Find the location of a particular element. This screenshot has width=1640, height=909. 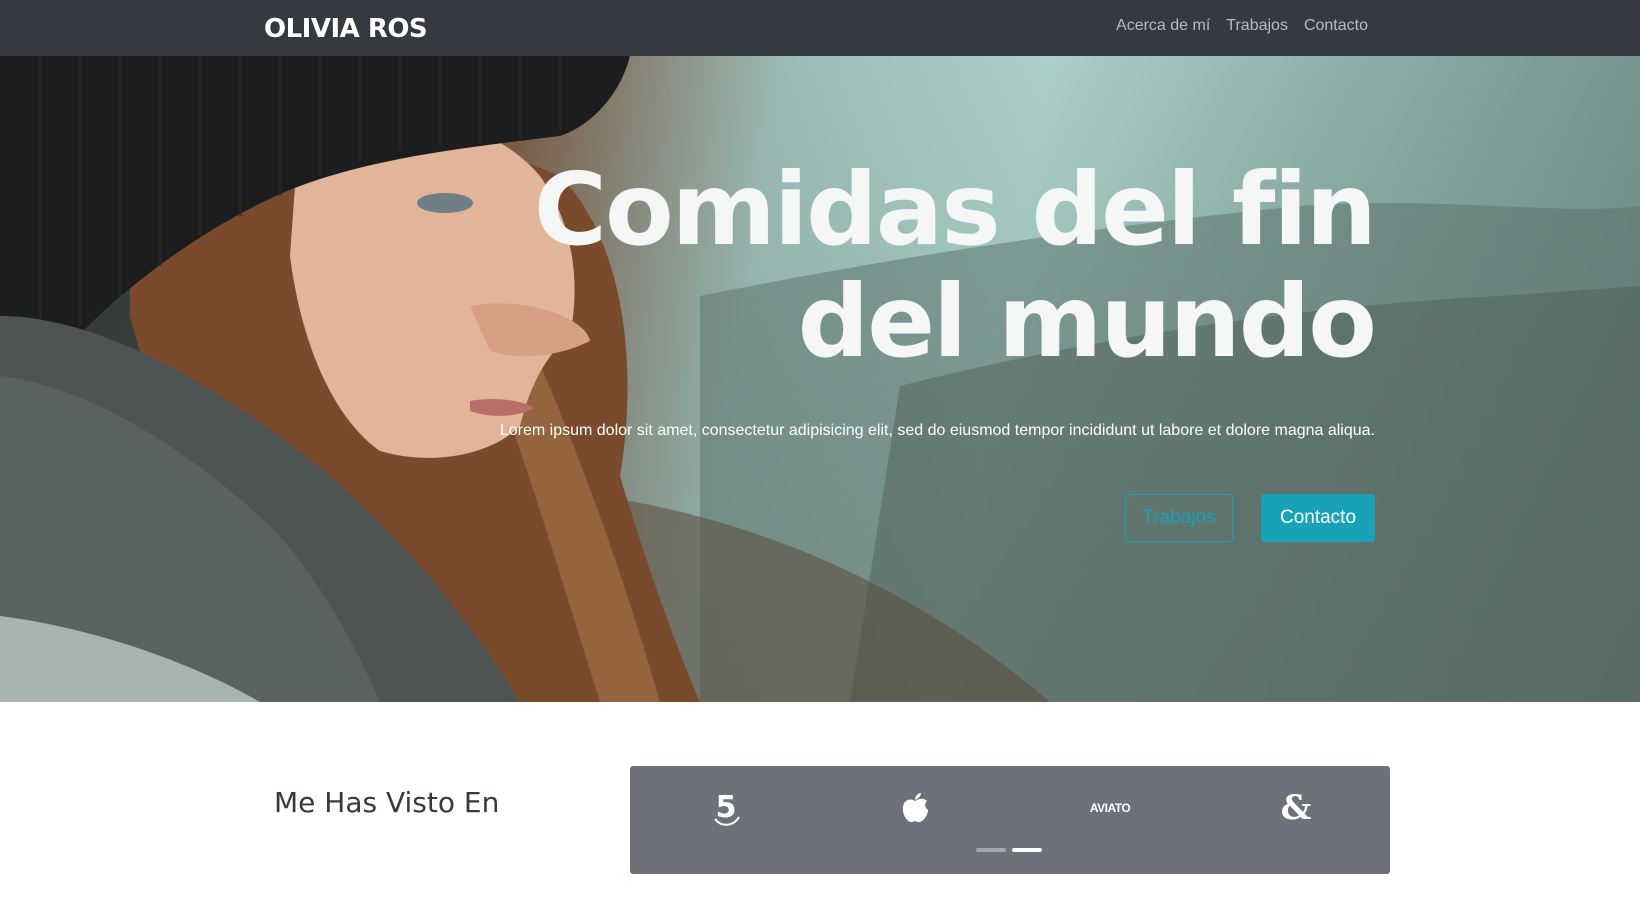

seen-in-title: Me Has Visto En is located at coordinates (387, 802).